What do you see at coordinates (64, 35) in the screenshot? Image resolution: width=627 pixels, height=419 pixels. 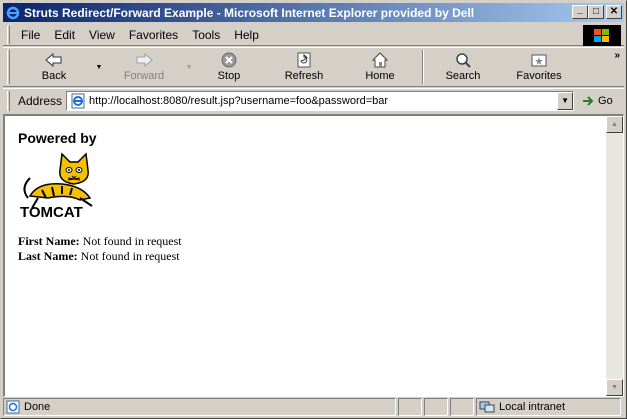 I see `menu-edit: Edit` at bounding box center [64, 35].